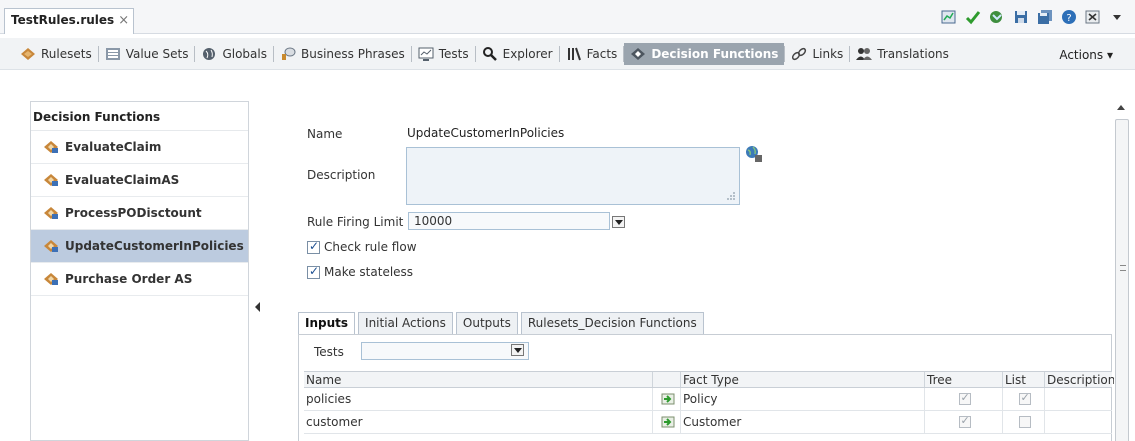  I want to click on table-row: policies Policy, so click(708, 399).